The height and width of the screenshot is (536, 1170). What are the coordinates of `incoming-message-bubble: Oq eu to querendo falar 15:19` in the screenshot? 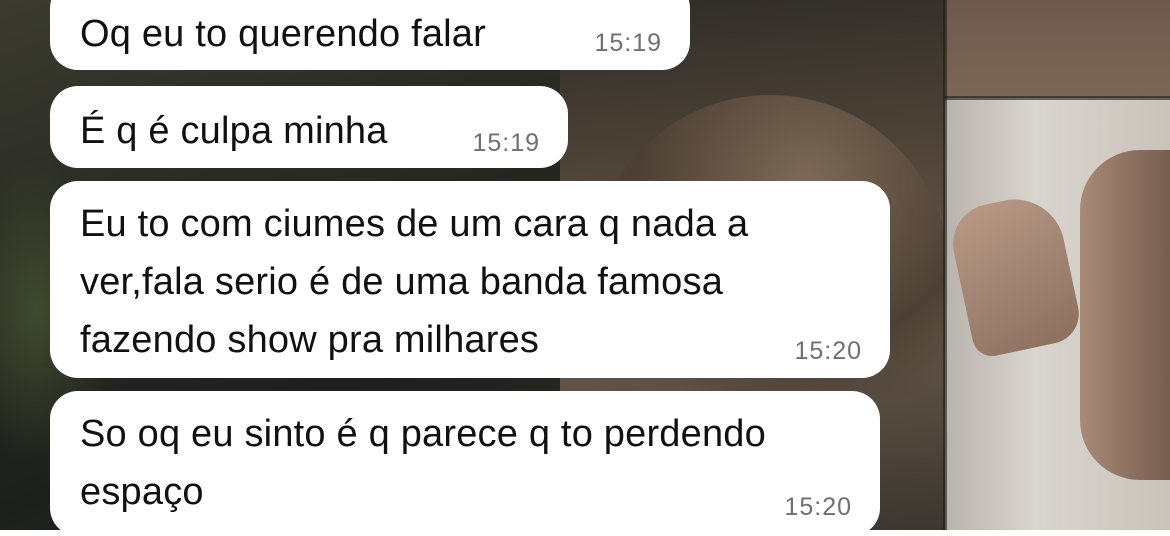 It's located at (370, 35).